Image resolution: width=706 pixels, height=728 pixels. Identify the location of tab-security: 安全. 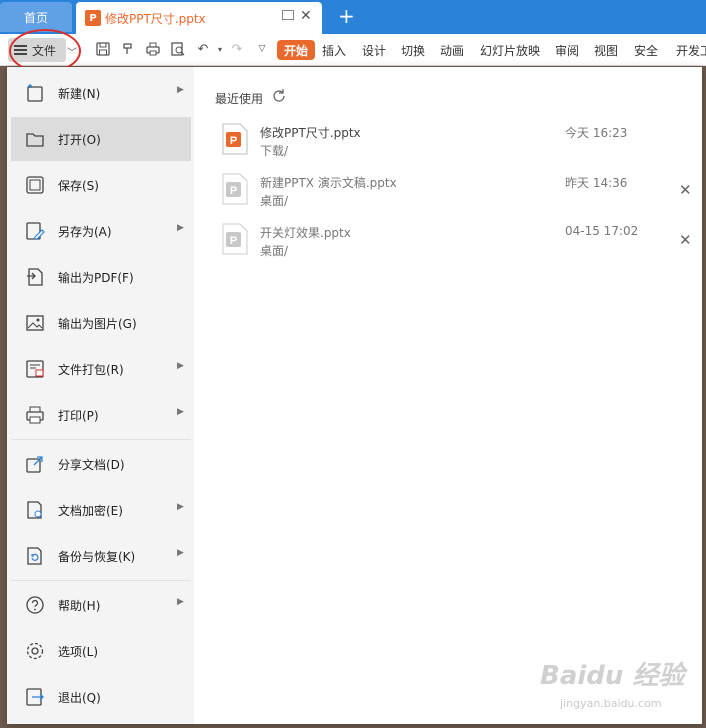
(646, 50).